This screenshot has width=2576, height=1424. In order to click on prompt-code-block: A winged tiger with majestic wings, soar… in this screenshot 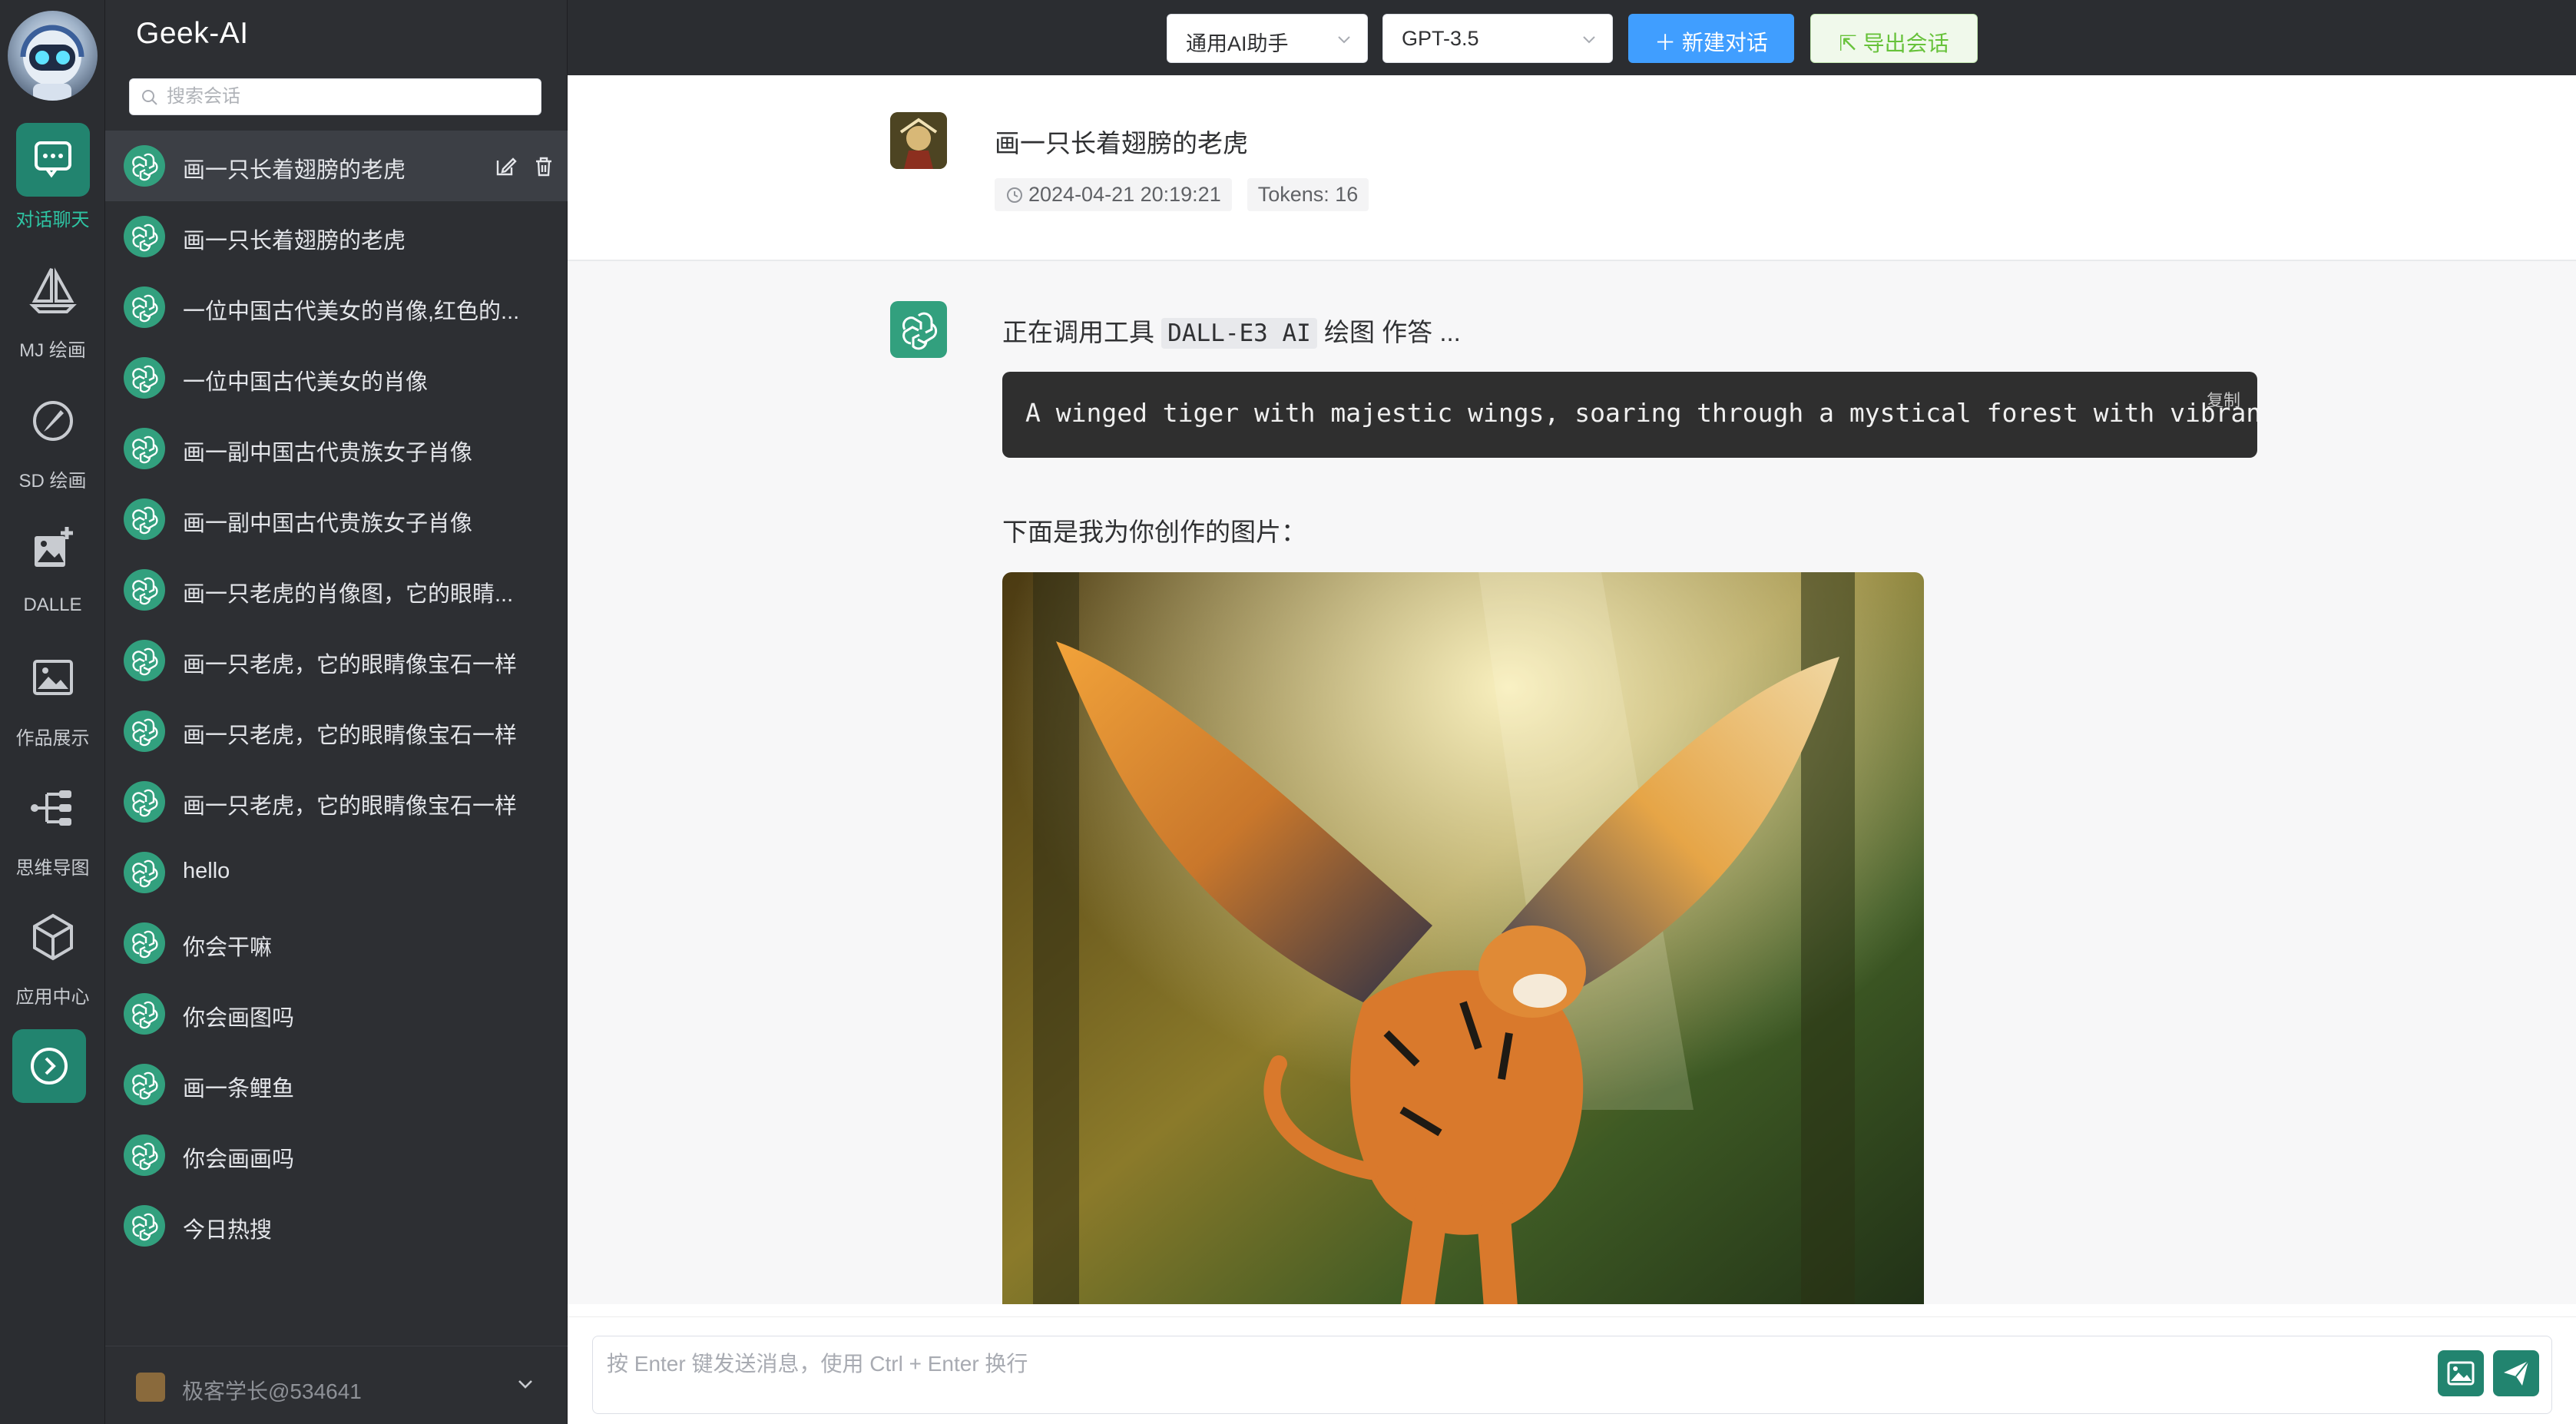, I will do `click(1629, 415)`.